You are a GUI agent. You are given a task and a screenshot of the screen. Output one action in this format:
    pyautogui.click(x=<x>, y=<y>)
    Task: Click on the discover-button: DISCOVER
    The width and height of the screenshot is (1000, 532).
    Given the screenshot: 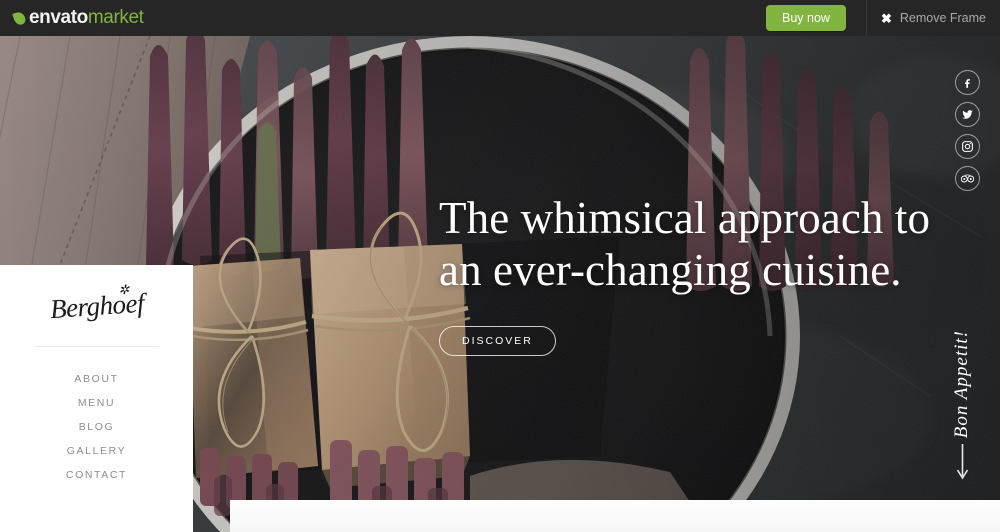 What is the action you would take?
    pyautogui.click(x=497, y=341)
    